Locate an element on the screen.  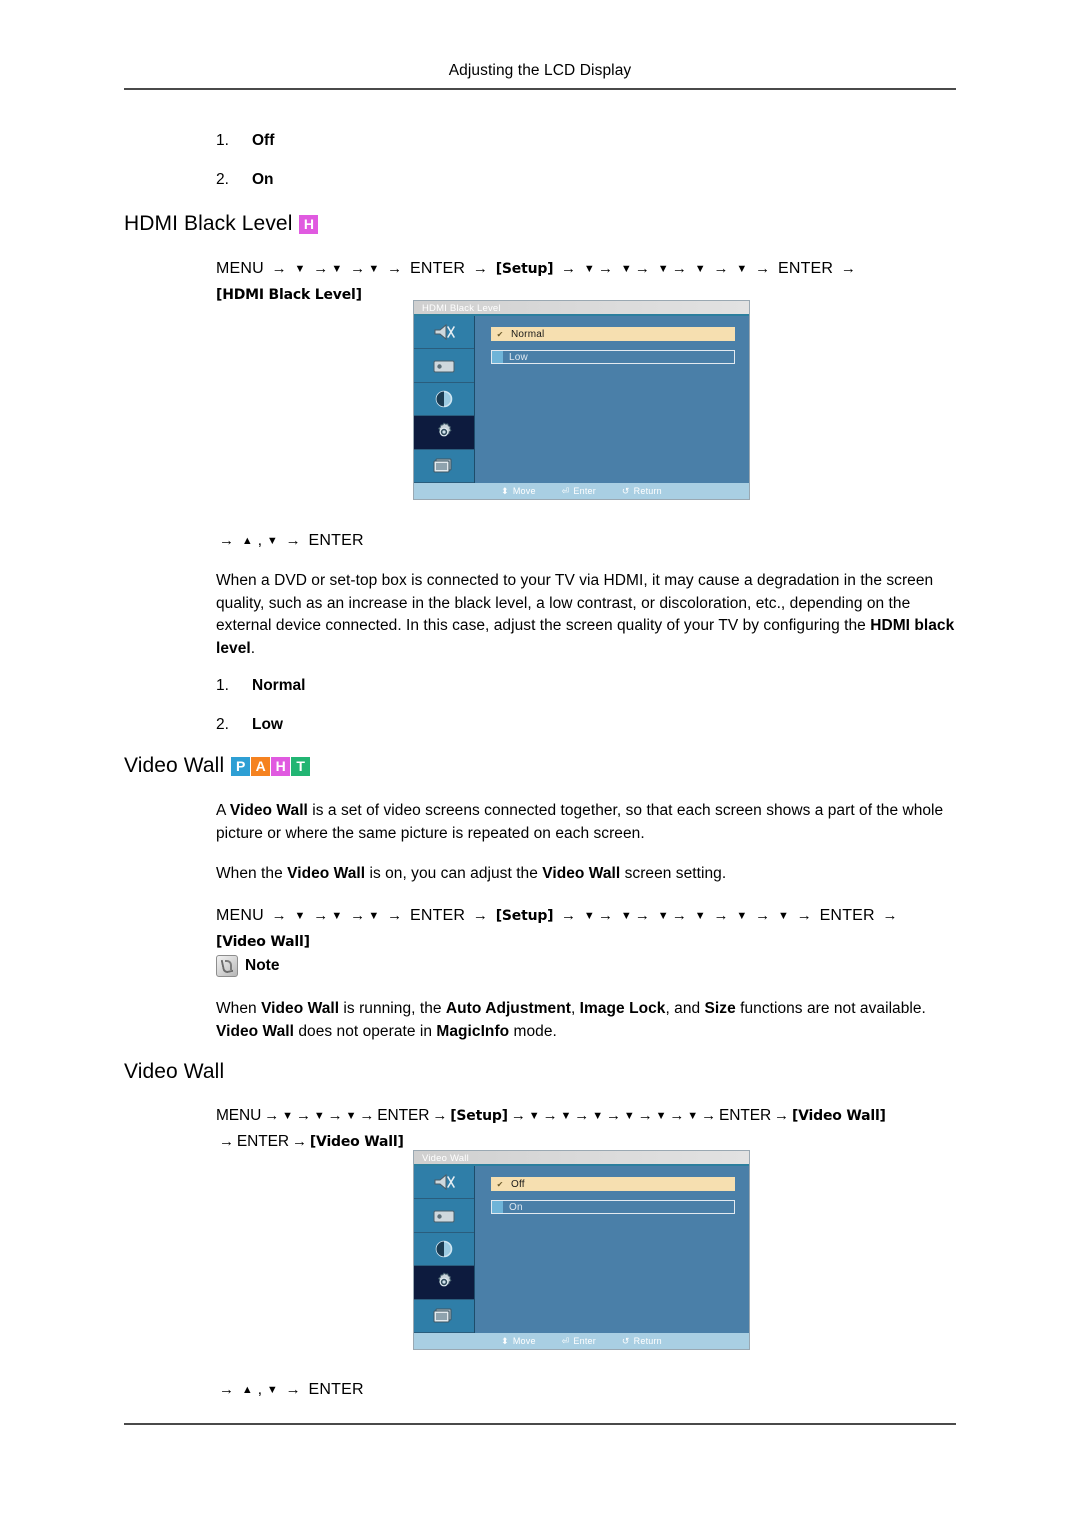
multi-control-icon is located at coordinates (442, 465).